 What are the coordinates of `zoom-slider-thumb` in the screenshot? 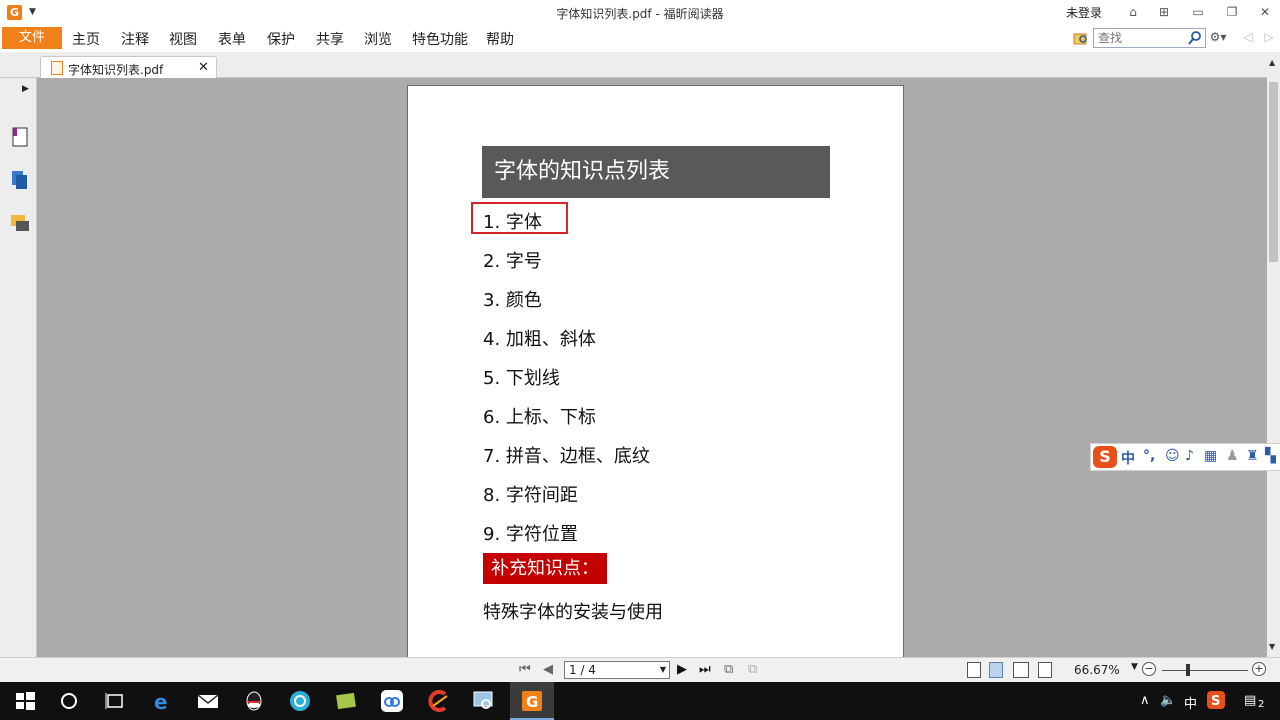 It's located at (1188, 670).